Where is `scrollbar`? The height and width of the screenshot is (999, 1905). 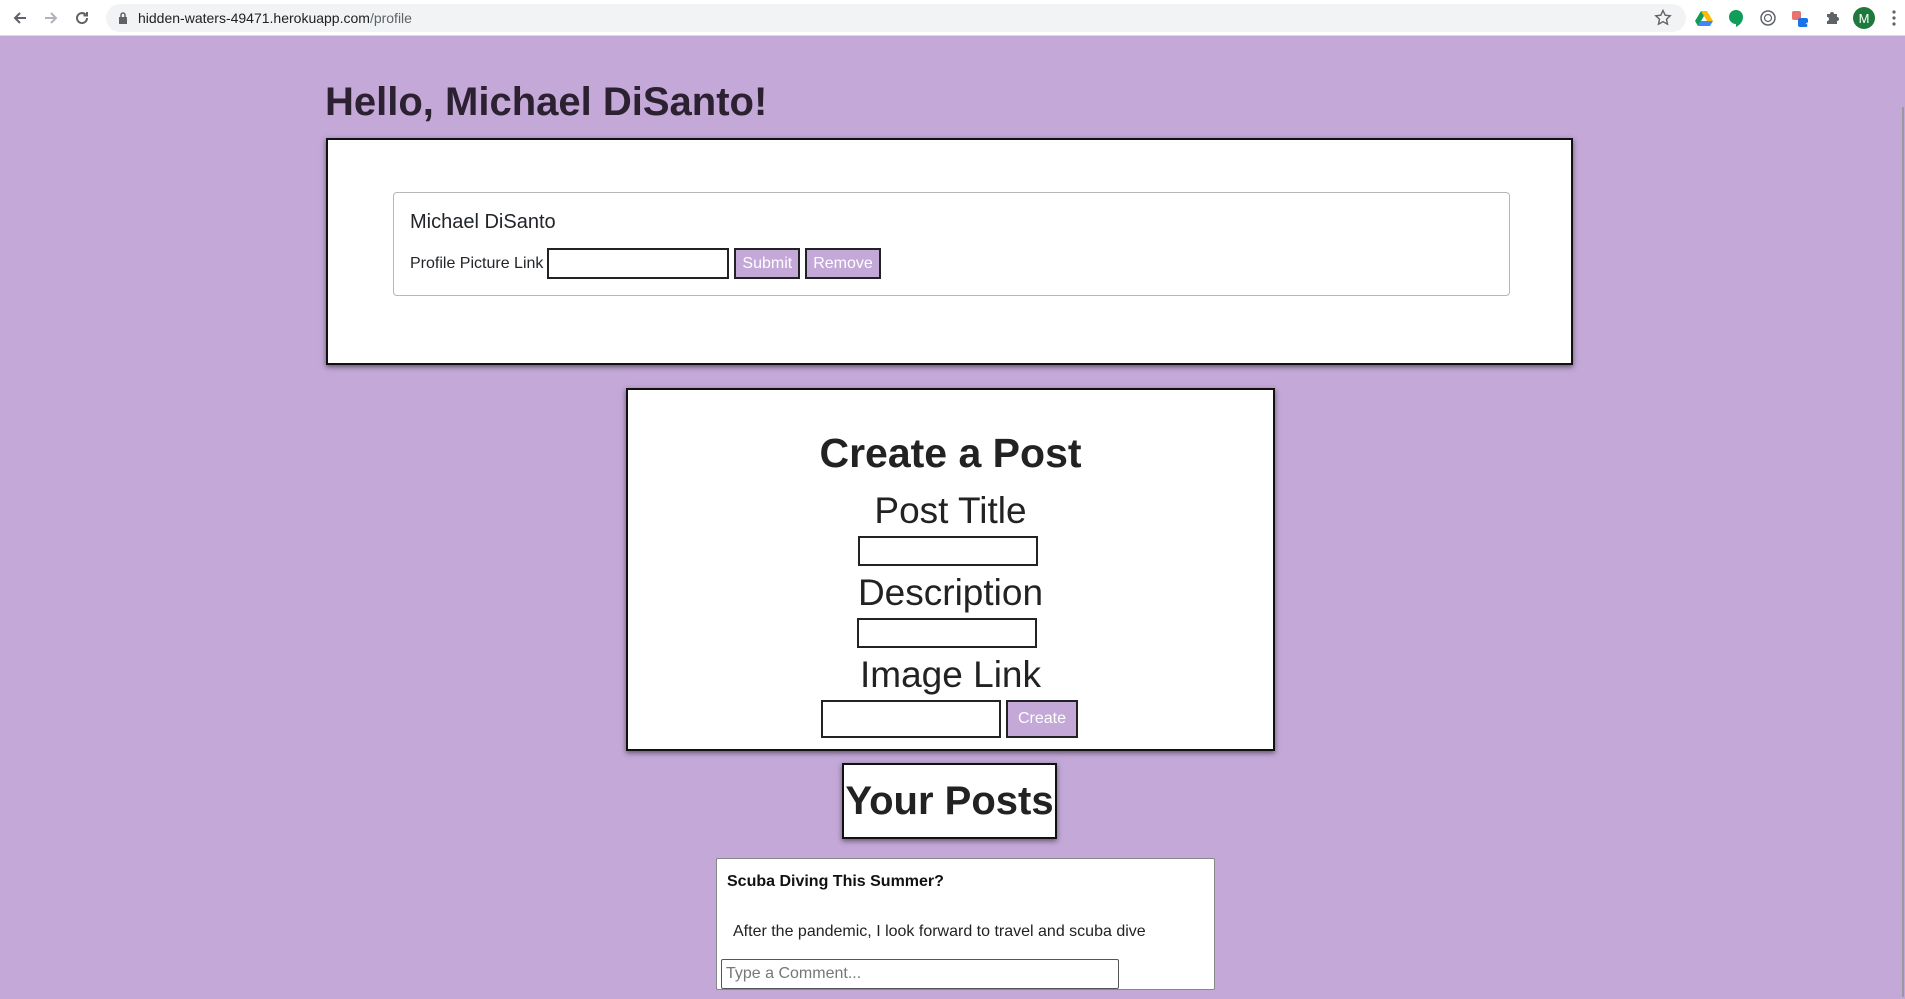
scrollbar is located at coordinates (1902, 518).